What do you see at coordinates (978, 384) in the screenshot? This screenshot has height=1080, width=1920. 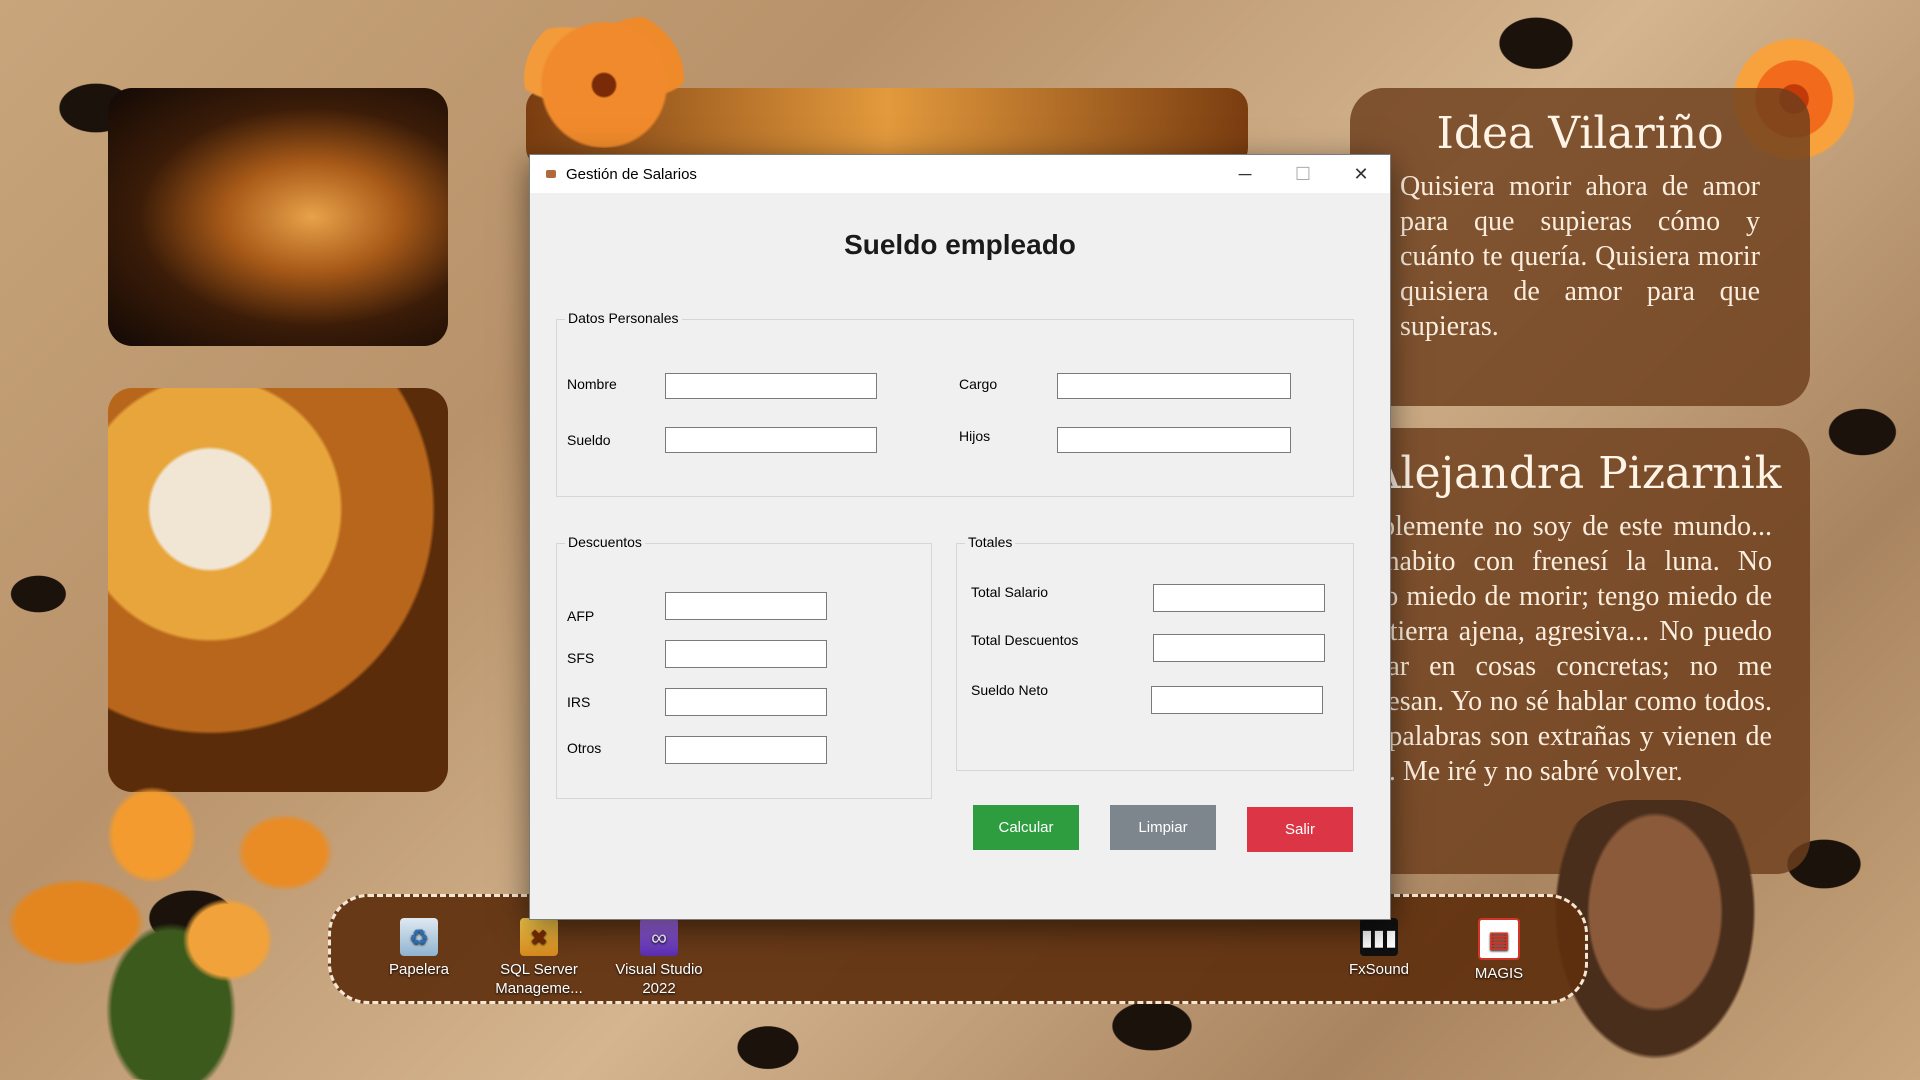 I see `label-cargo: Cargo` at bounding box center [978, 384].